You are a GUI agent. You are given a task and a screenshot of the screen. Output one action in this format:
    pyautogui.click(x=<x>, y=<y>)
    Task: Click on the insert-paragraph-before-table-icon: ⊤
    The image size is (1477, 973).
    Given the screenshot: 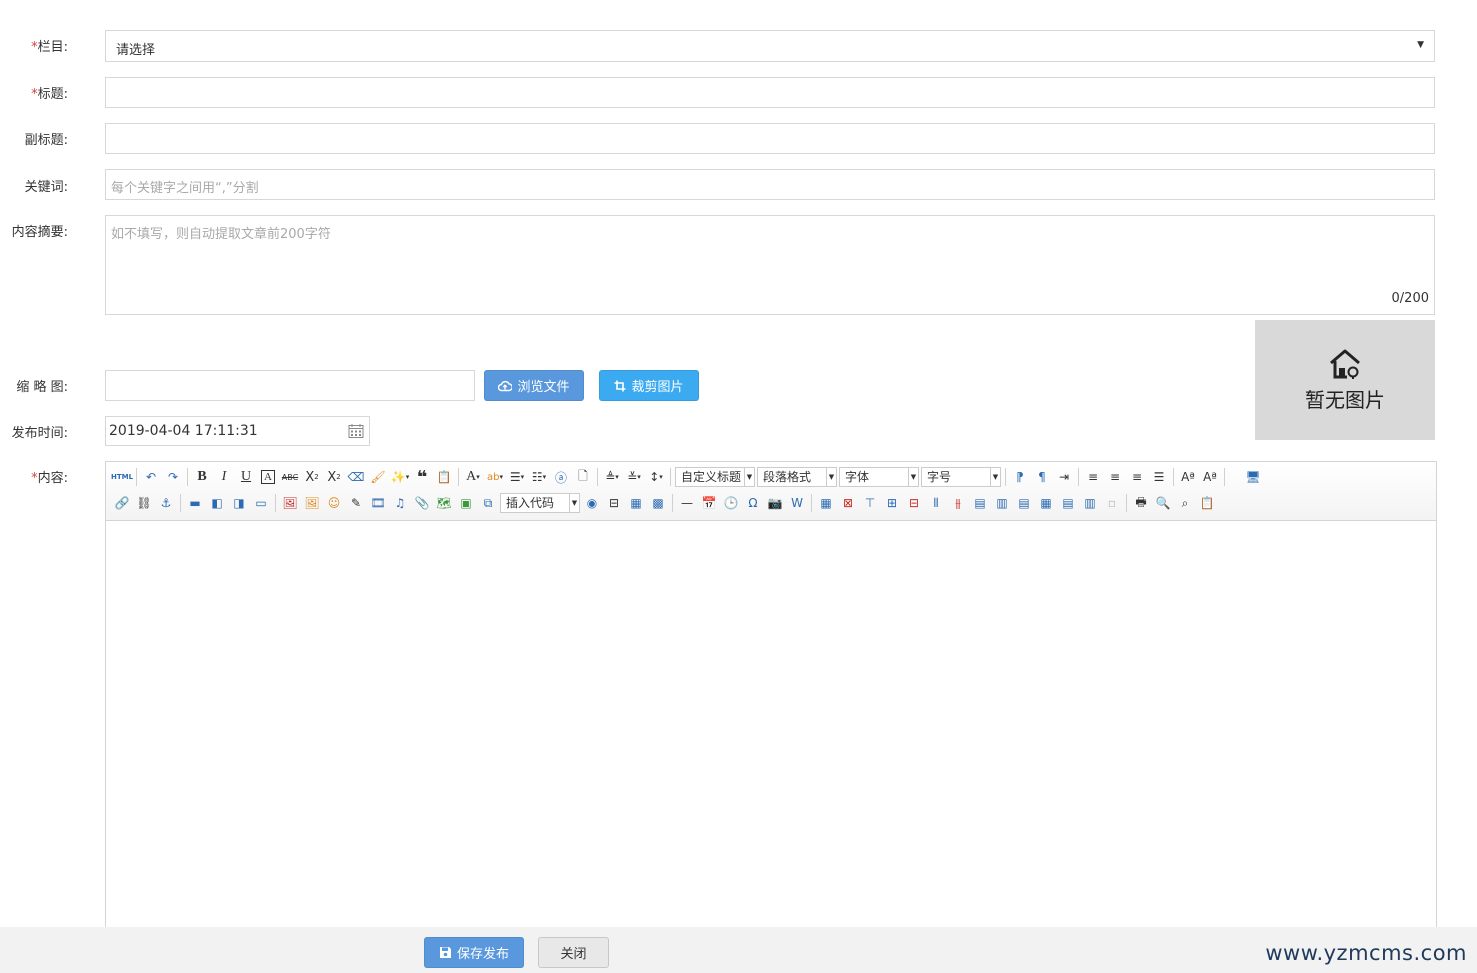 What is the action you would take?
    pyautogui.click(x=870, y=503)
    